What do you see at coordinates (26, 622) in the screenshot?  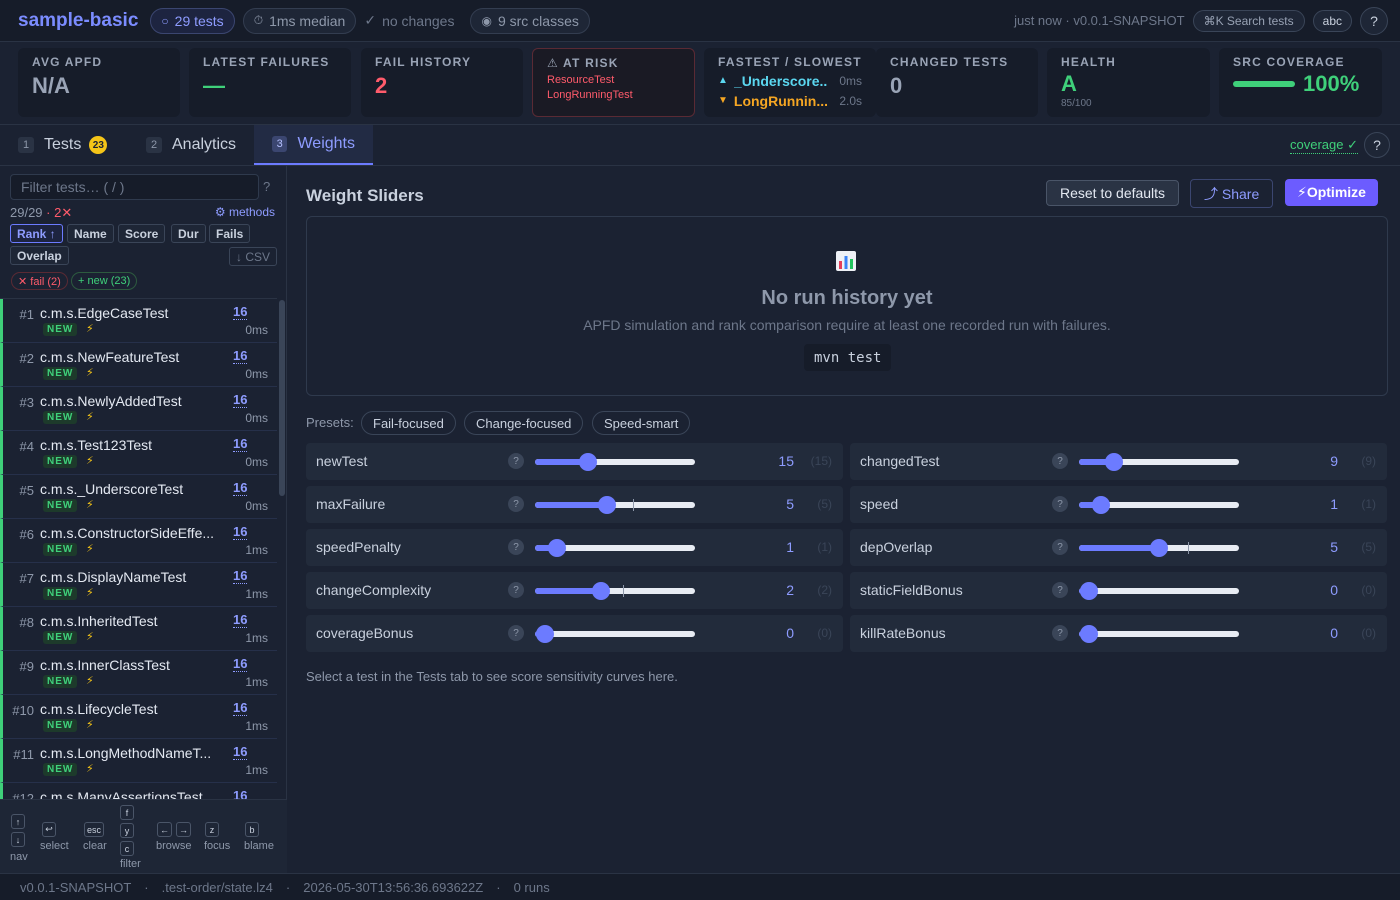 I see `test-rank: #8` at bounding box center [26, 622].